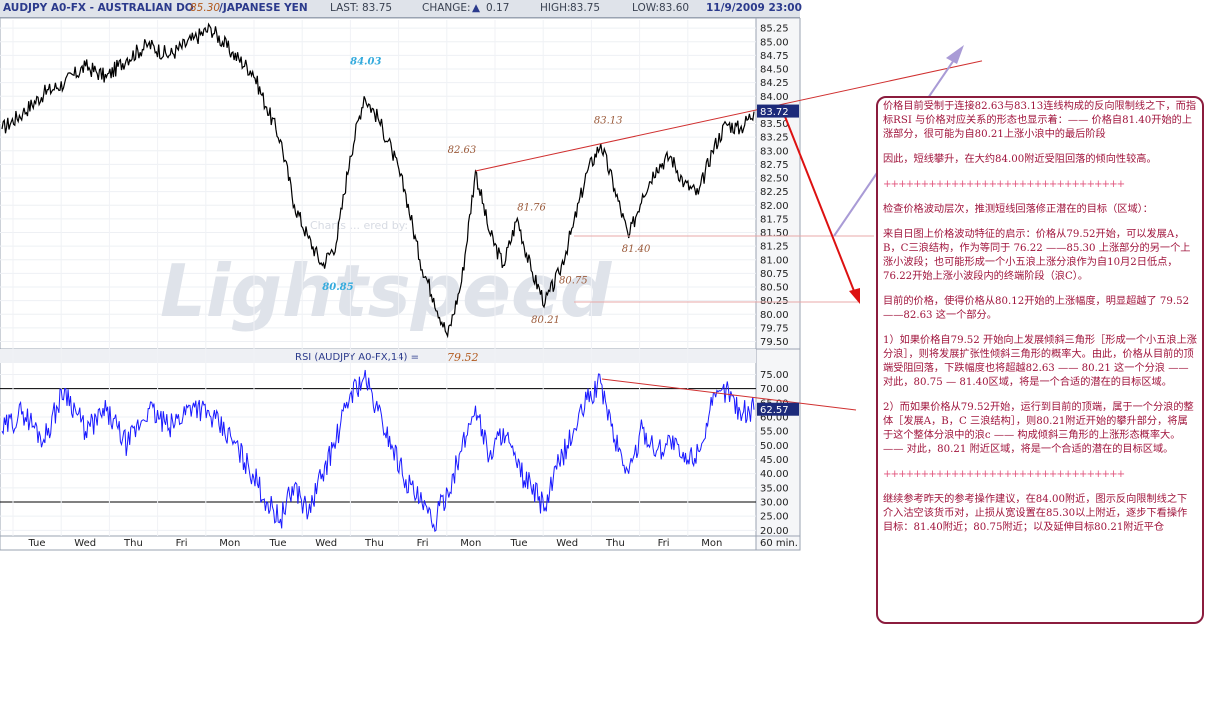 The height and width of the screenshot is (710, 1208). I want to click on price-tick-label: 83.25, so click(774, 138).